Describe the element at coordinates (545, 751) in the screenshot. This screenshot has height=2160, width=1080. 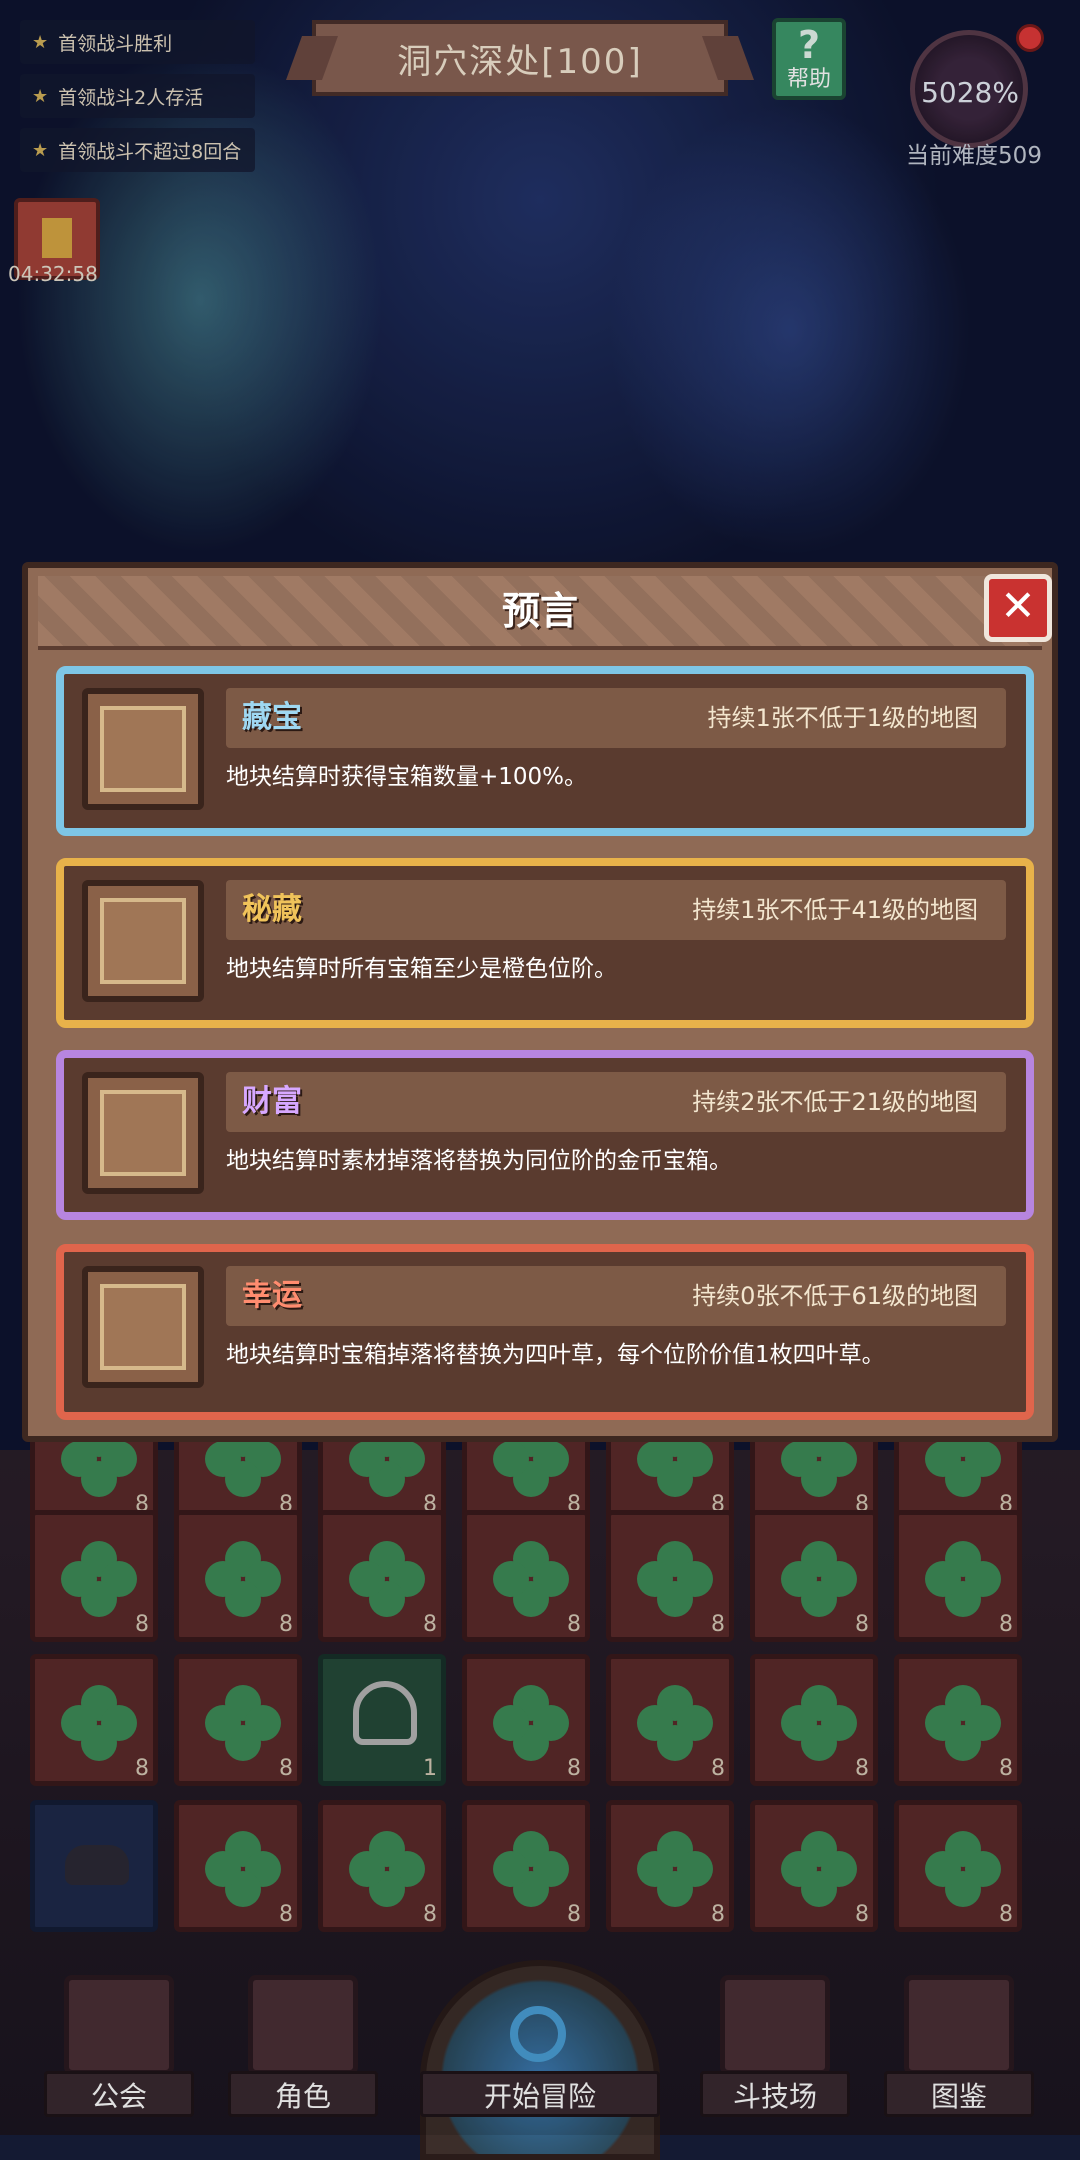
I see `prophecy-card-treasure: 藏宝 持续1张不低于1级的地图 地块结算时获得宝箱数量+100%。` at that location.